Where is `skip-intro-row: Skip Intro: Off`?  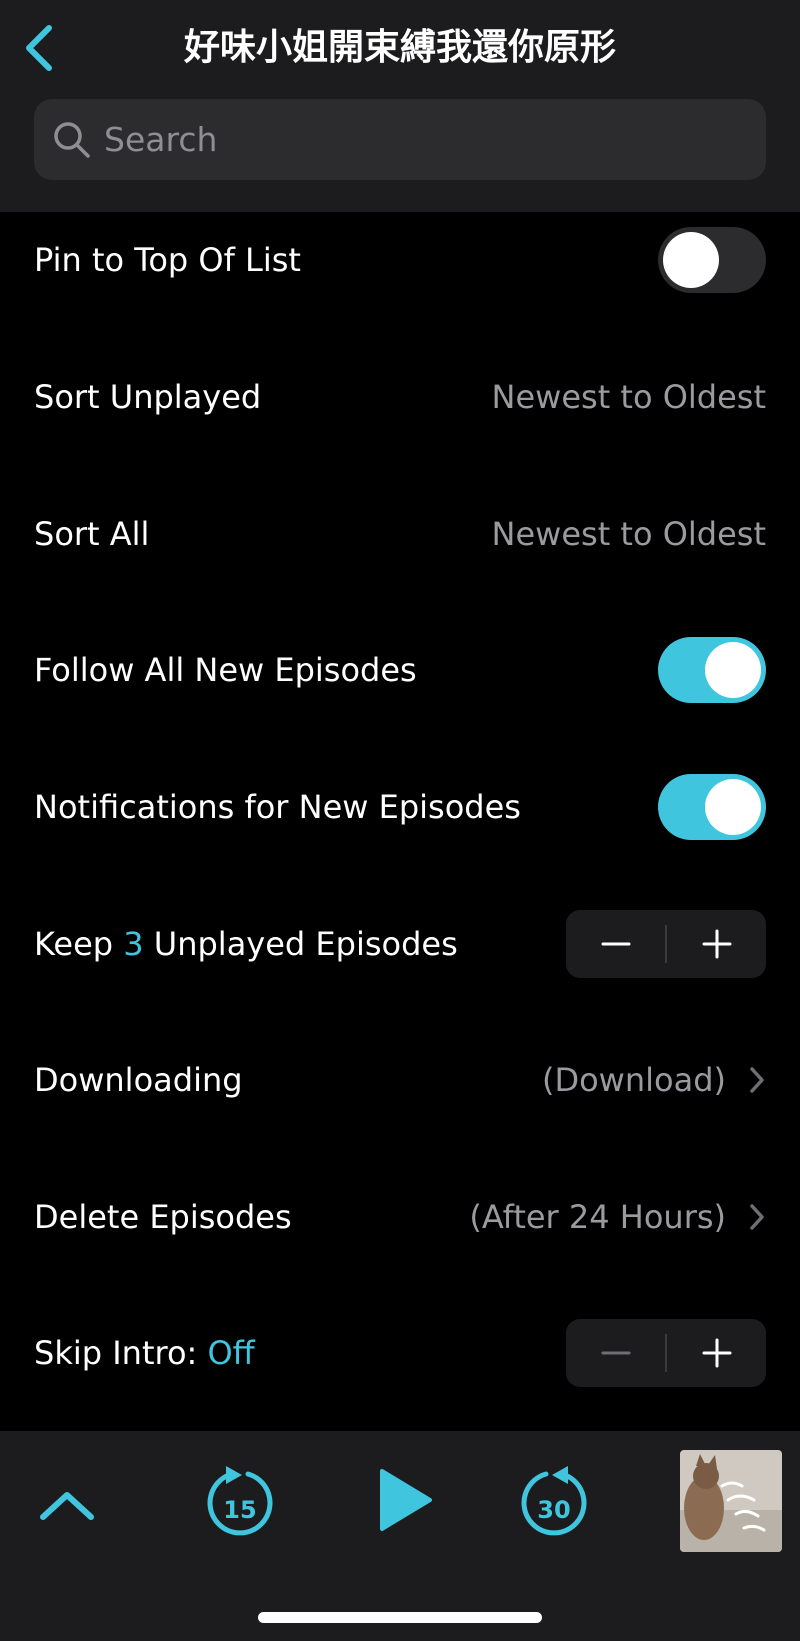
skip-intro-row: Skip Intro: Off is located at coordinates (400, 1353).